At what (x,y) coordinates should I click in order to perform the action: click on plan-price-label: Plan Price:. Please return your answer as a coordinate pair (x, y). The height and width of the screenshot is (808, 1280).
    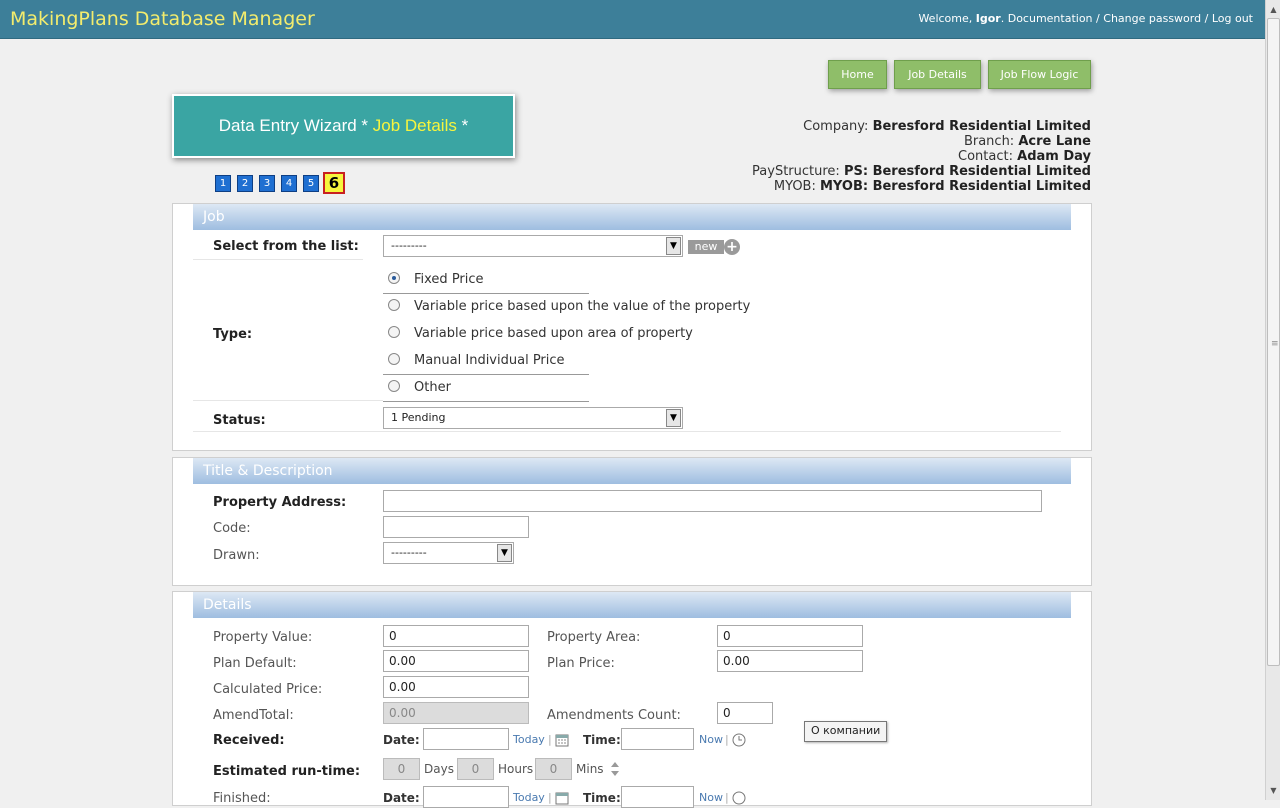
    Looking at the image, I should click on (581, 663).